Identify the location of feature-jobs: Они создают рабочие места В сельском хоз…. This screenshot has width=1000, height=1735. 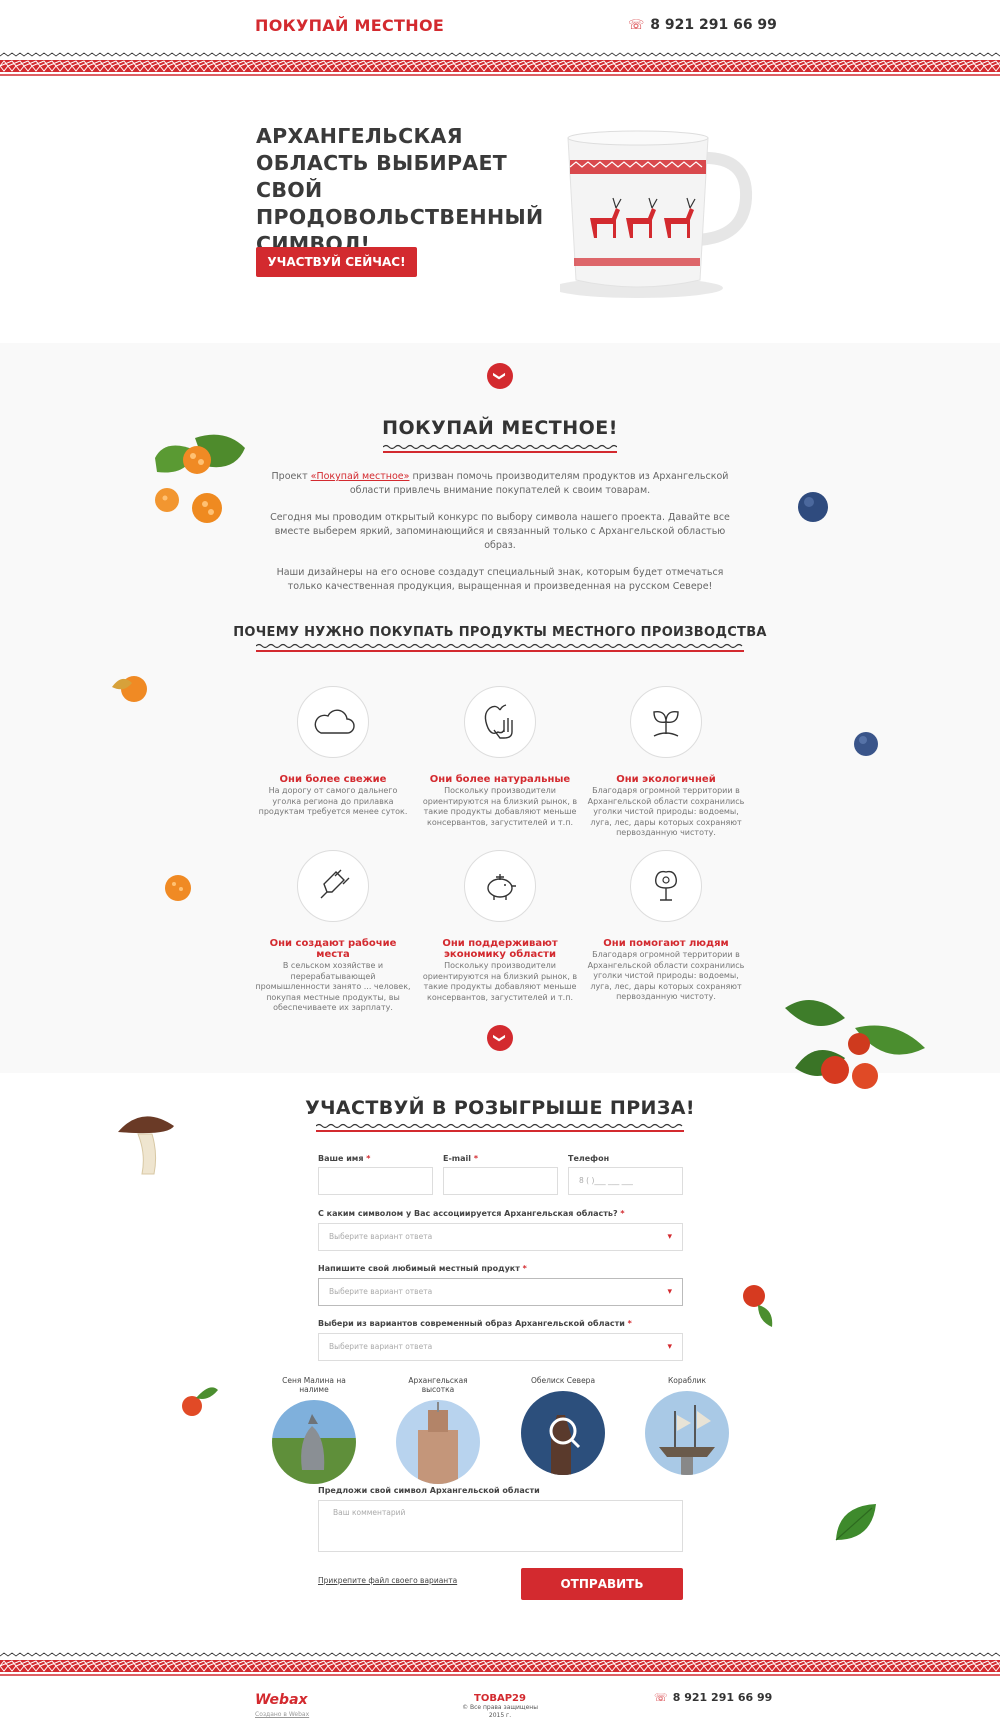
(333, 932).